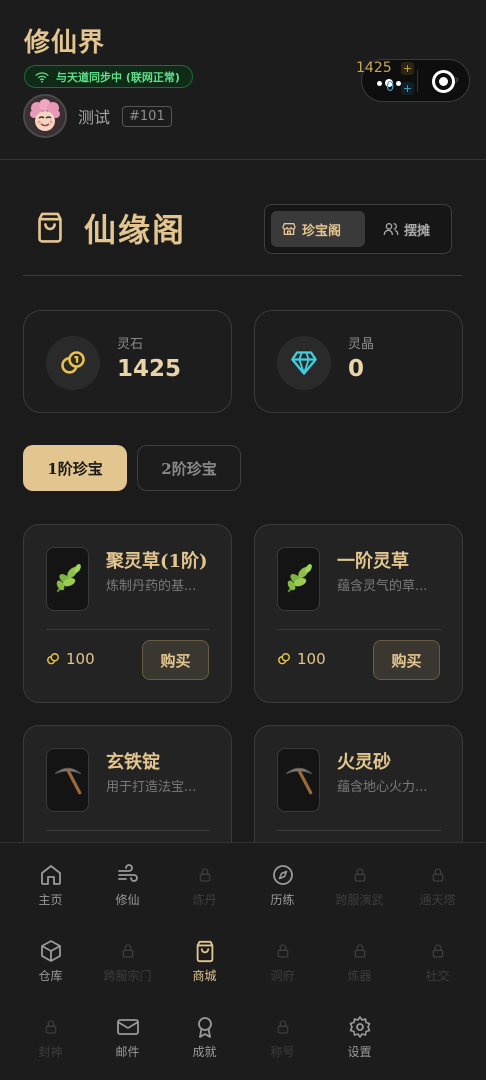 This screenshot has width=486, height=1080. I want to click on user-id-tag: #101, so click(147, 116).